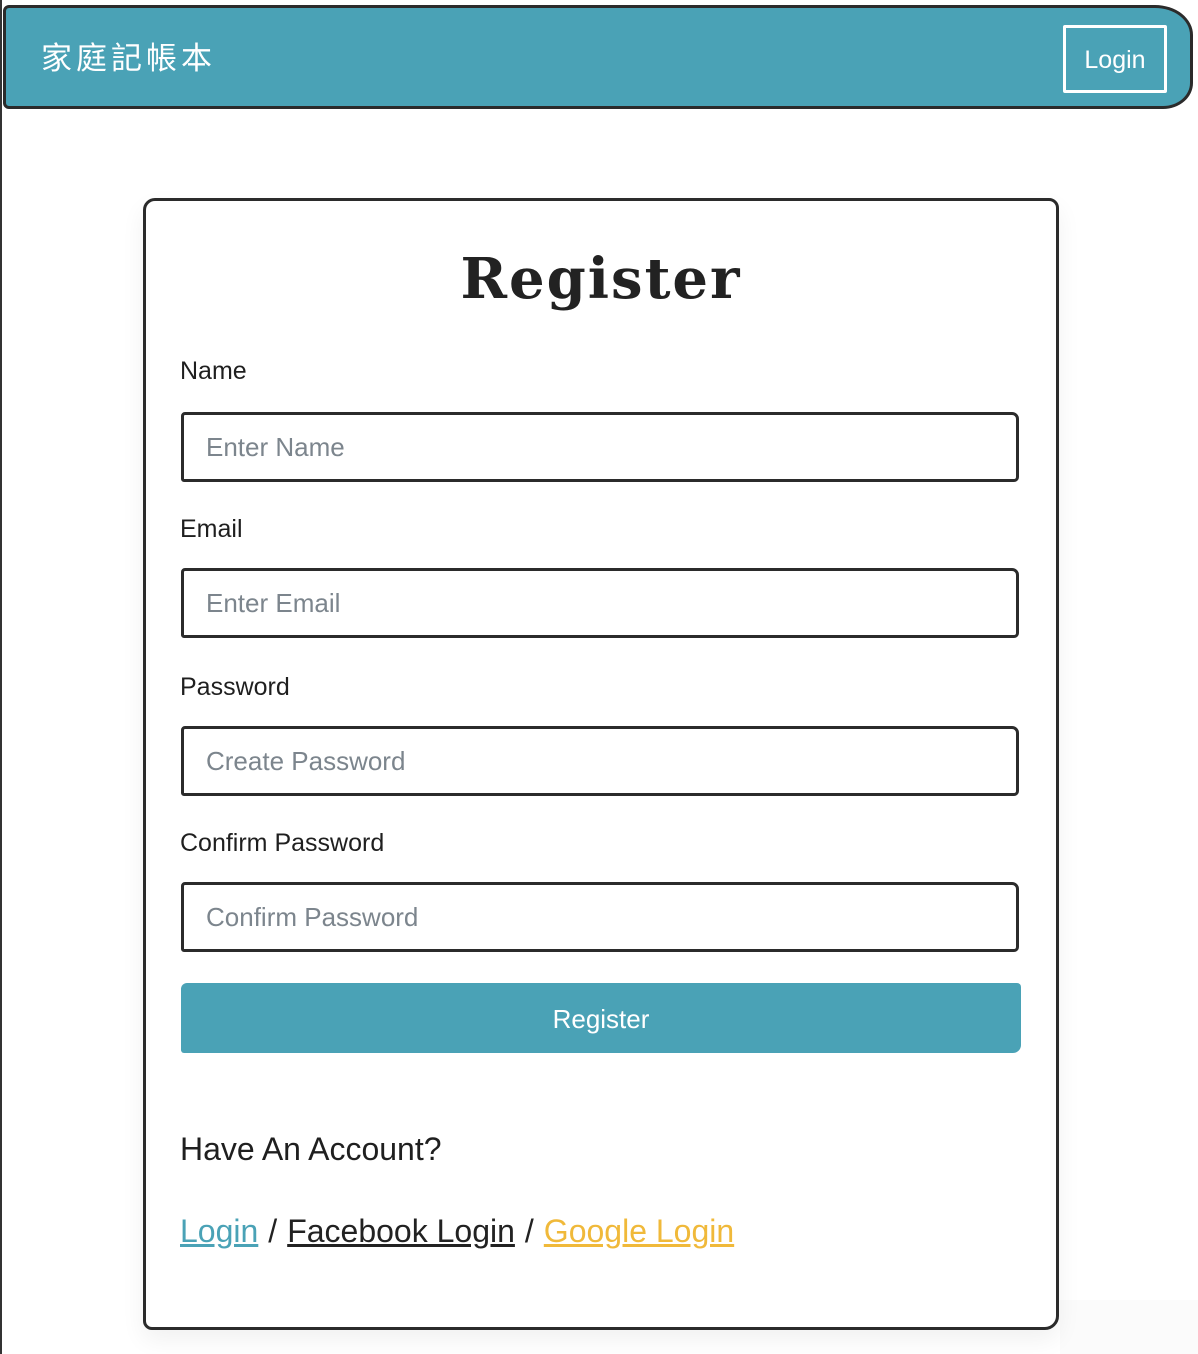  What do you see at coordinates (600, 447) in the screenshot?
I see `name-input` at bounding box center [600, 447].